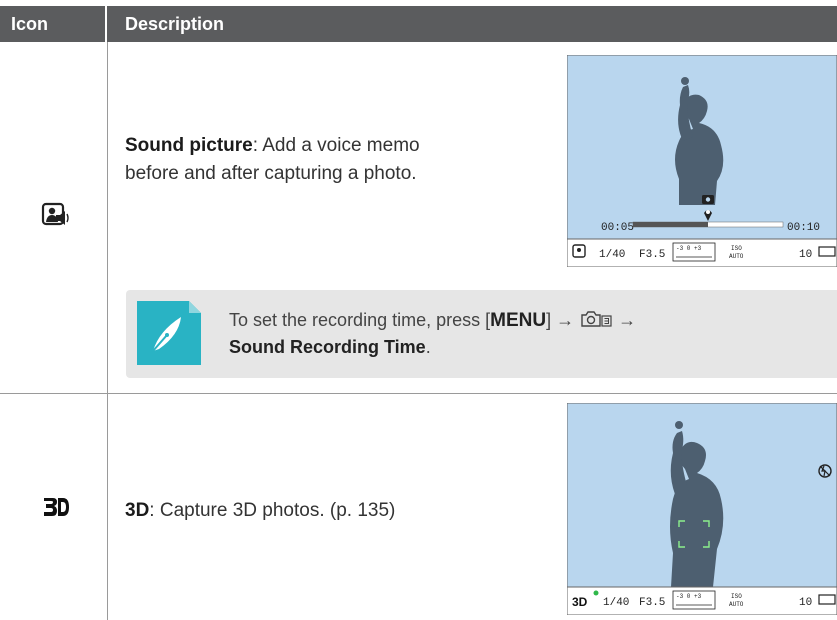 The image size is (837, 620). I want to click on header-icon-label: Icon, so click(30, 24).